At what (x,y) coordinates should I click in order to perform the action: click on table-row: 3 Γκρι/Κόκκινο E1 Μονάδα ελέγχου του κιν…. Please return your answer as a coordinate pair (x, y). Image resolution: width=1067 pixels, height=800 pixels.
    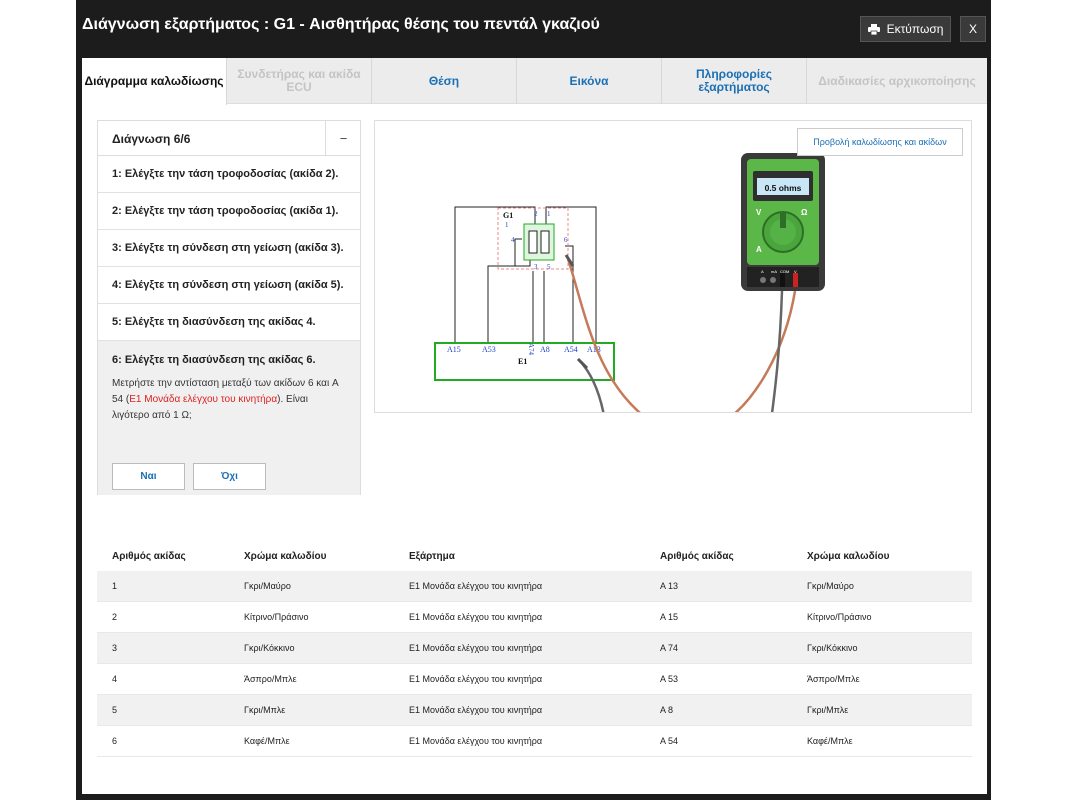
    Looking at the image, I should click on (534, 648).